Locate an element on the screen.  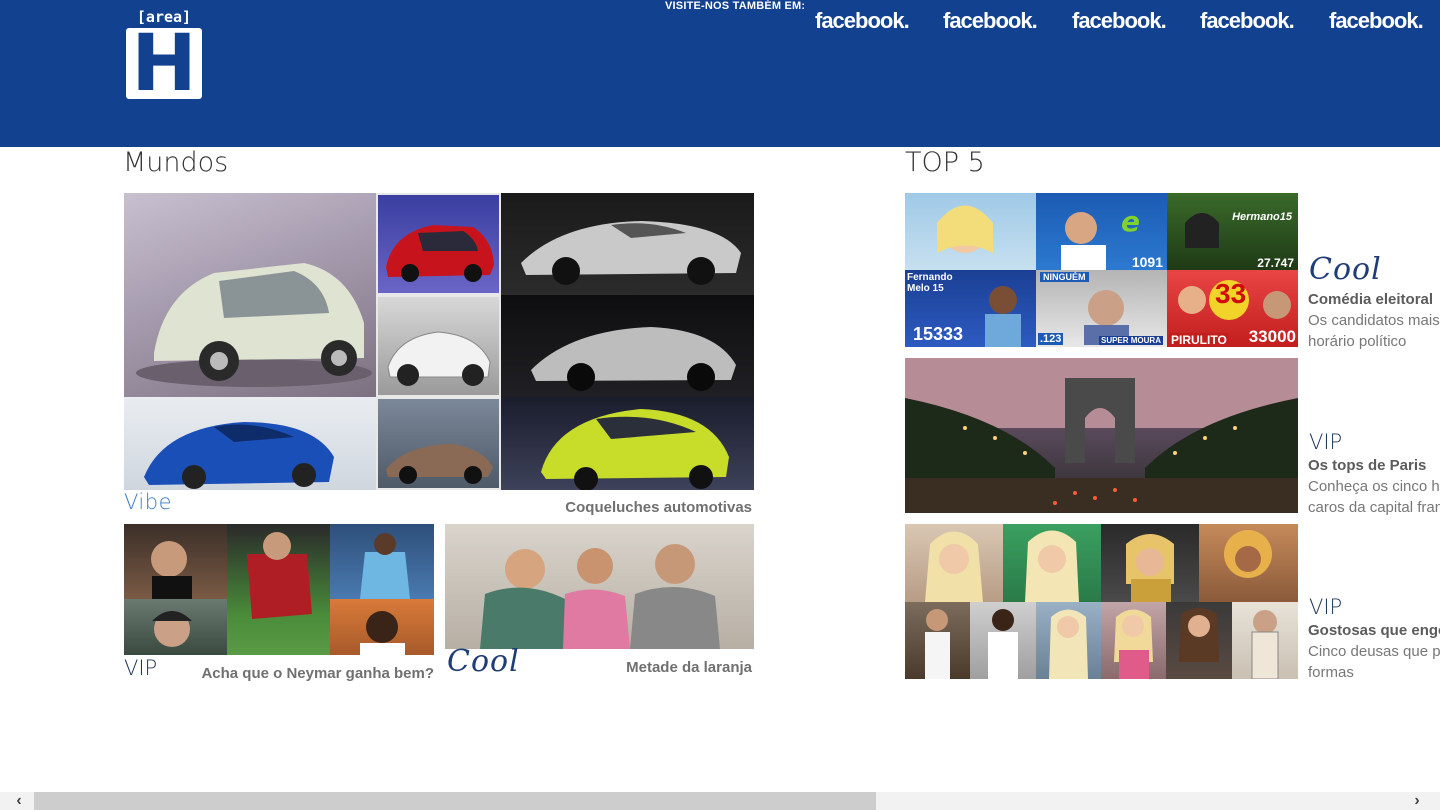
blonde-celeb-illustration is located at coordinates (954, 566).